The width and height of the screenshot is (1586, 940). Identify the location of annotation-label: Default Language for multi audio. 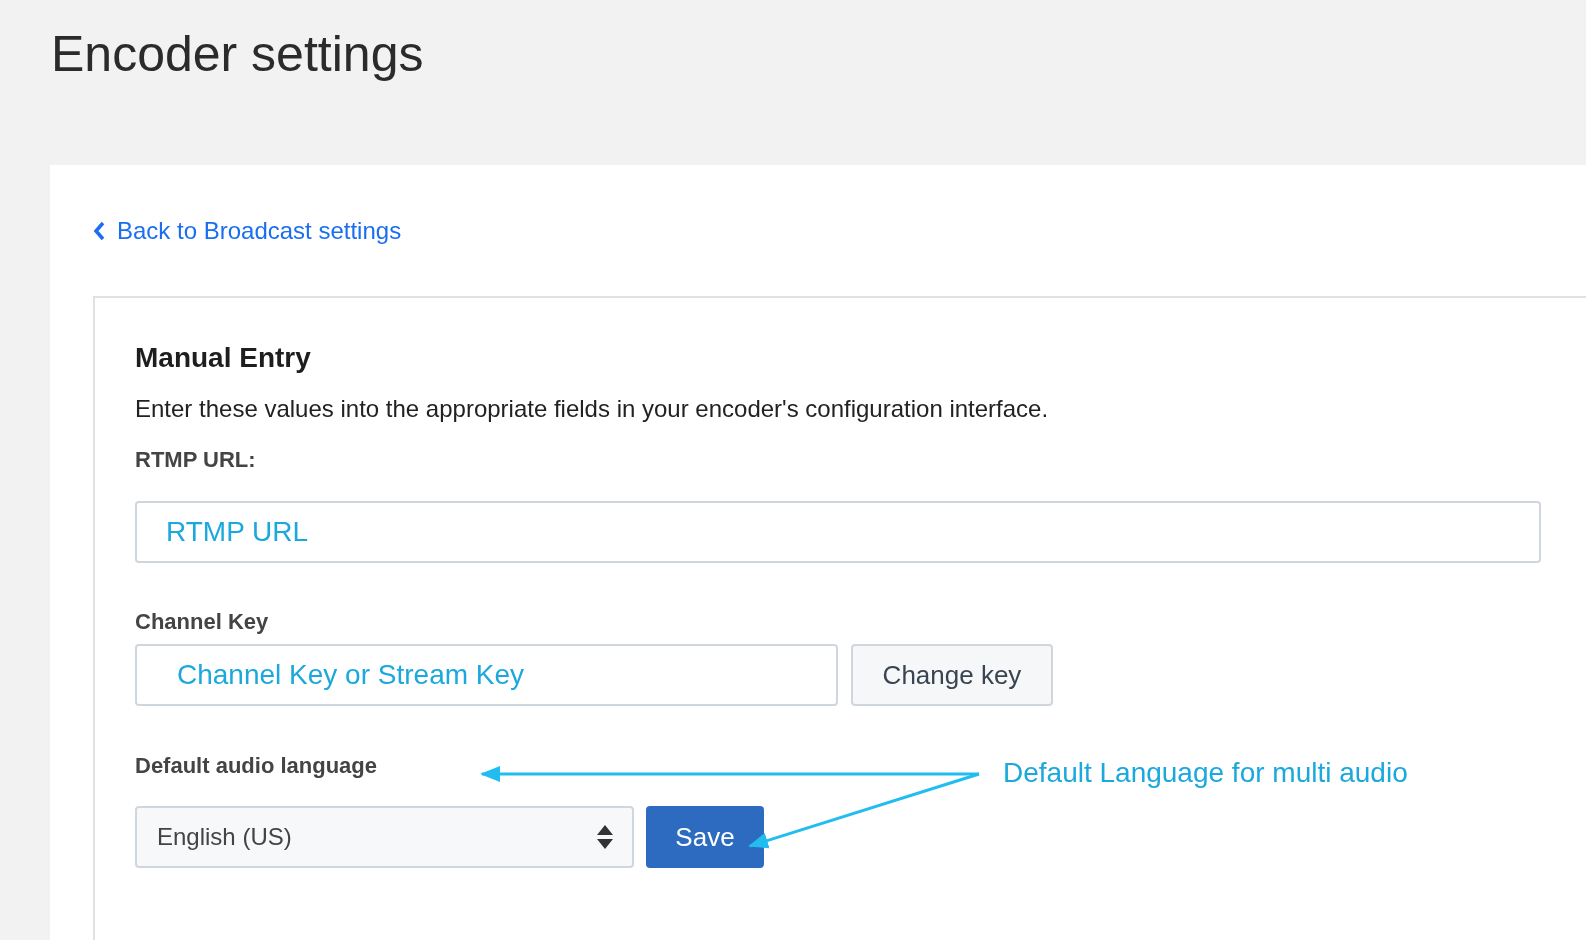
(1205, 773).